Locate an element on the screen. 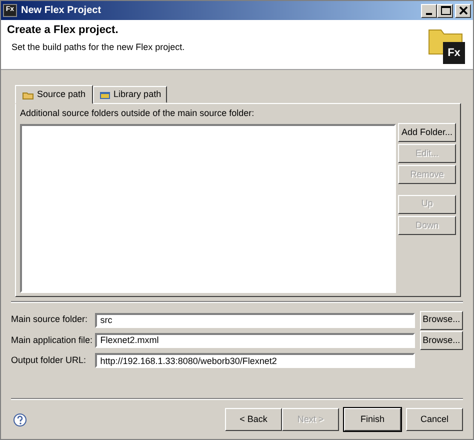 The width and height of the screenshot is (474, 440). dialog-button: Cancel is located at coordinates (434, 419).